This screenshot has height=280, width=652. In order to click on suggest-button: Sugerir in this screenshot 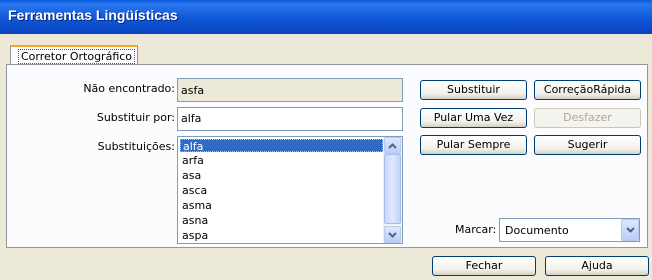, I will do `click(587, 145)`.